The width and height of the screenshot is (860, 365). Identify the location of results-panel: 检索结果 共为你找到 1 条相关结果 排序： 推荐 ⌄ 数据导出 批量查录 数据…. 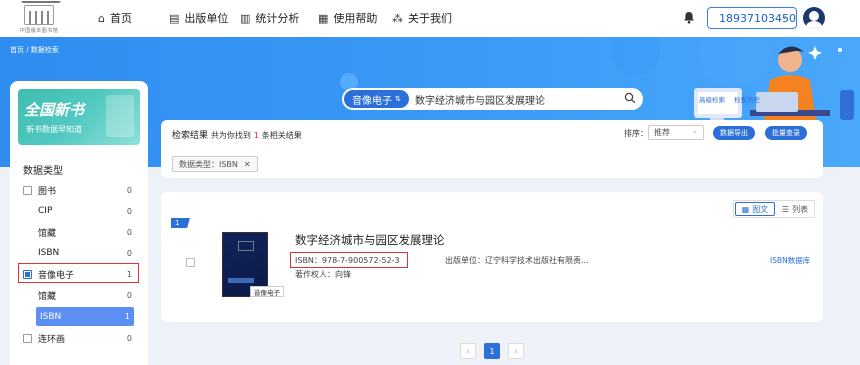
(492, 149).